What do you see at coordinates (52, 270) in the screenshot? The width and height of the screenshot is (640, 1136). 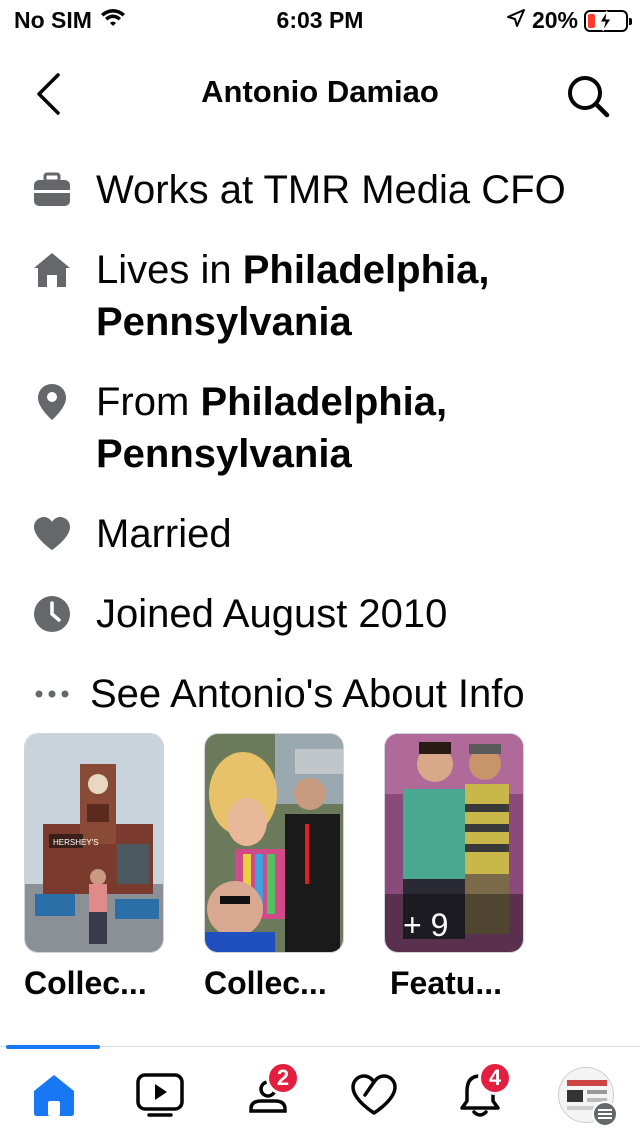 I see `home-icon` at bounding box center [52, 270].